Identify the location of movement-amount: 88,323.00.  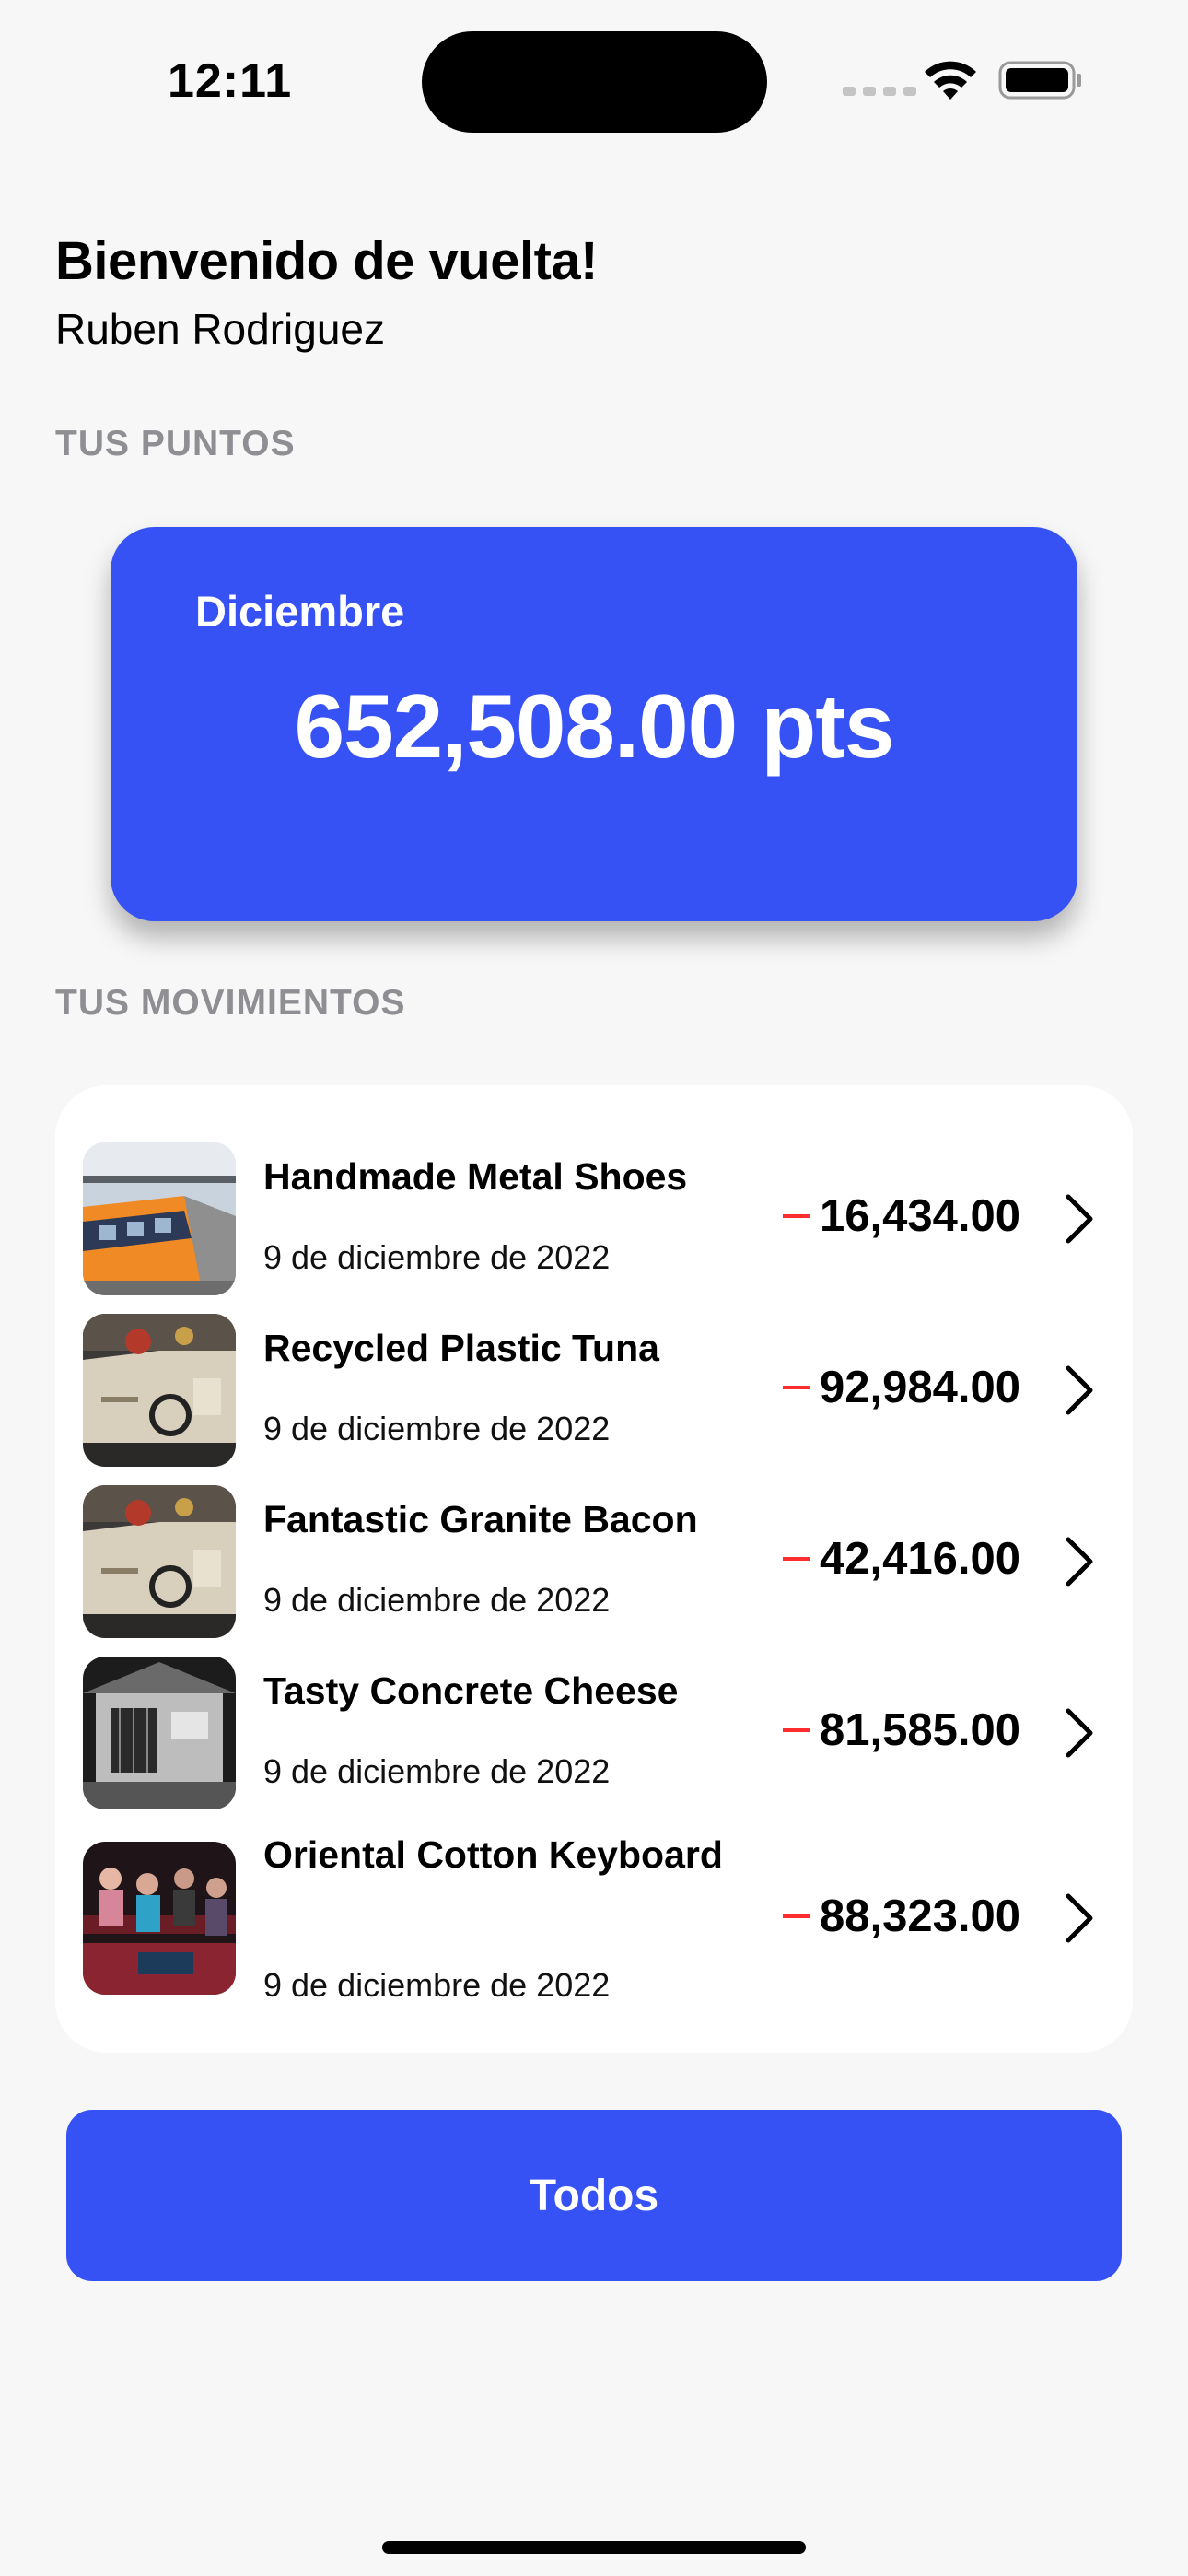
(901, 1916).